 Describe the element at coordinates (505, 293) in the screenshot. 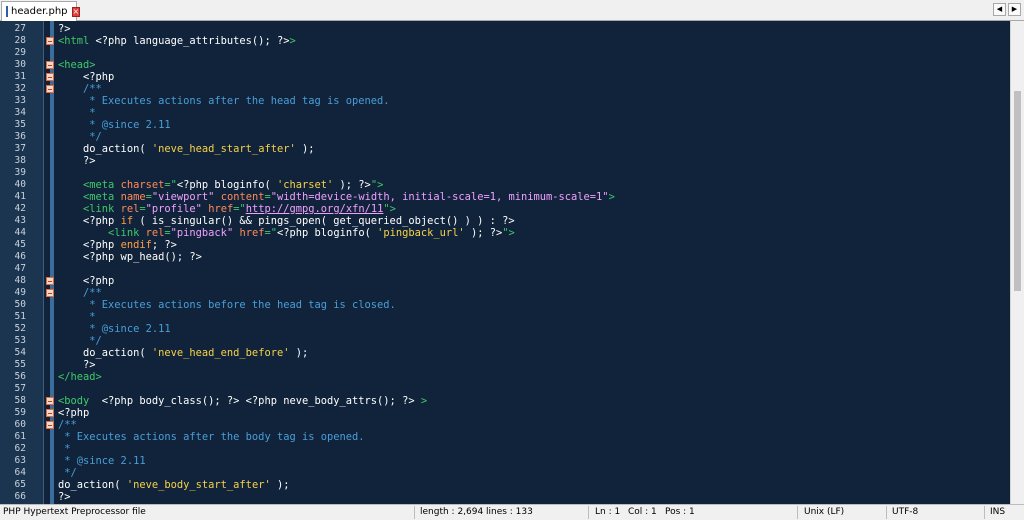

I see `code-line: 49 /**` at that location.